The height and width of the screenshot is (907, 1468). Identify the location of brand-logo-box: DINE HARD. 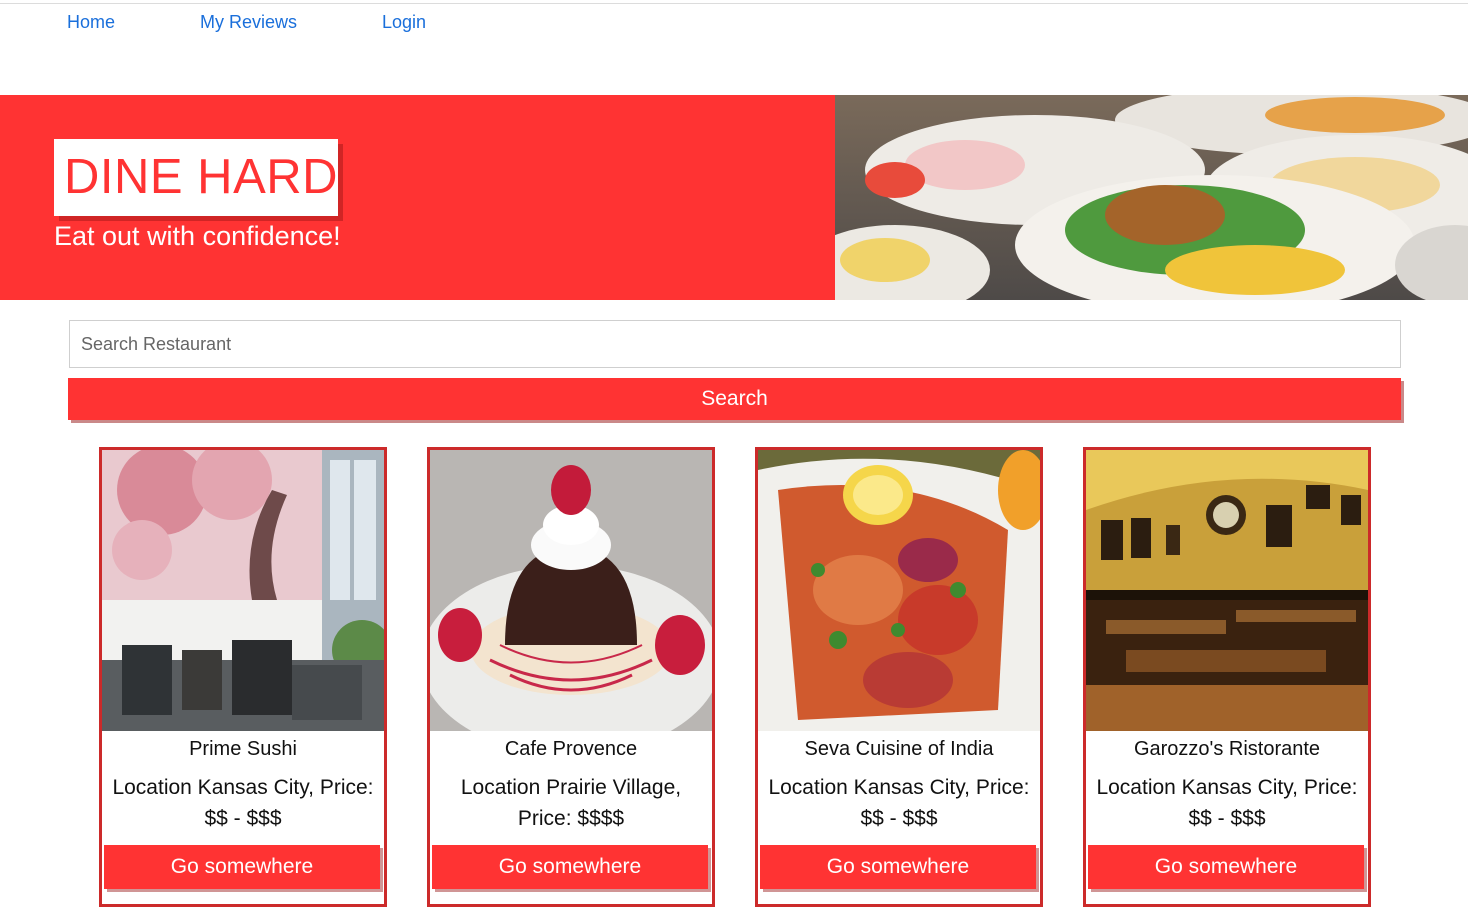
(196, 177).